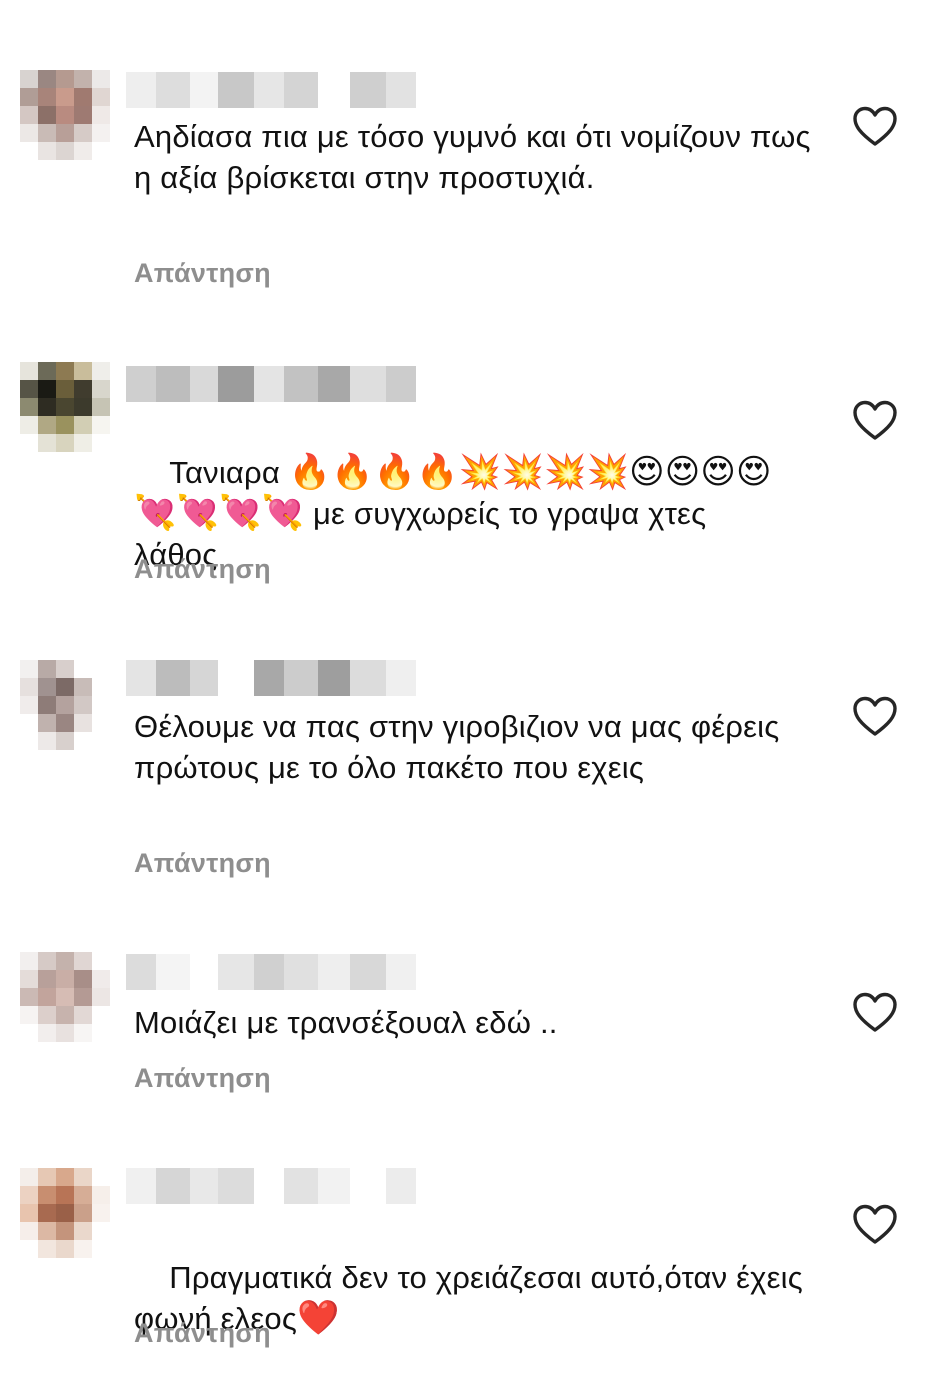 This screenshot has width=946, height=1380. What do you see at coordinates (202, 1333) in the screenshot?
I see `reply-button: Απάντηση` at bounding box center [202, 1333].